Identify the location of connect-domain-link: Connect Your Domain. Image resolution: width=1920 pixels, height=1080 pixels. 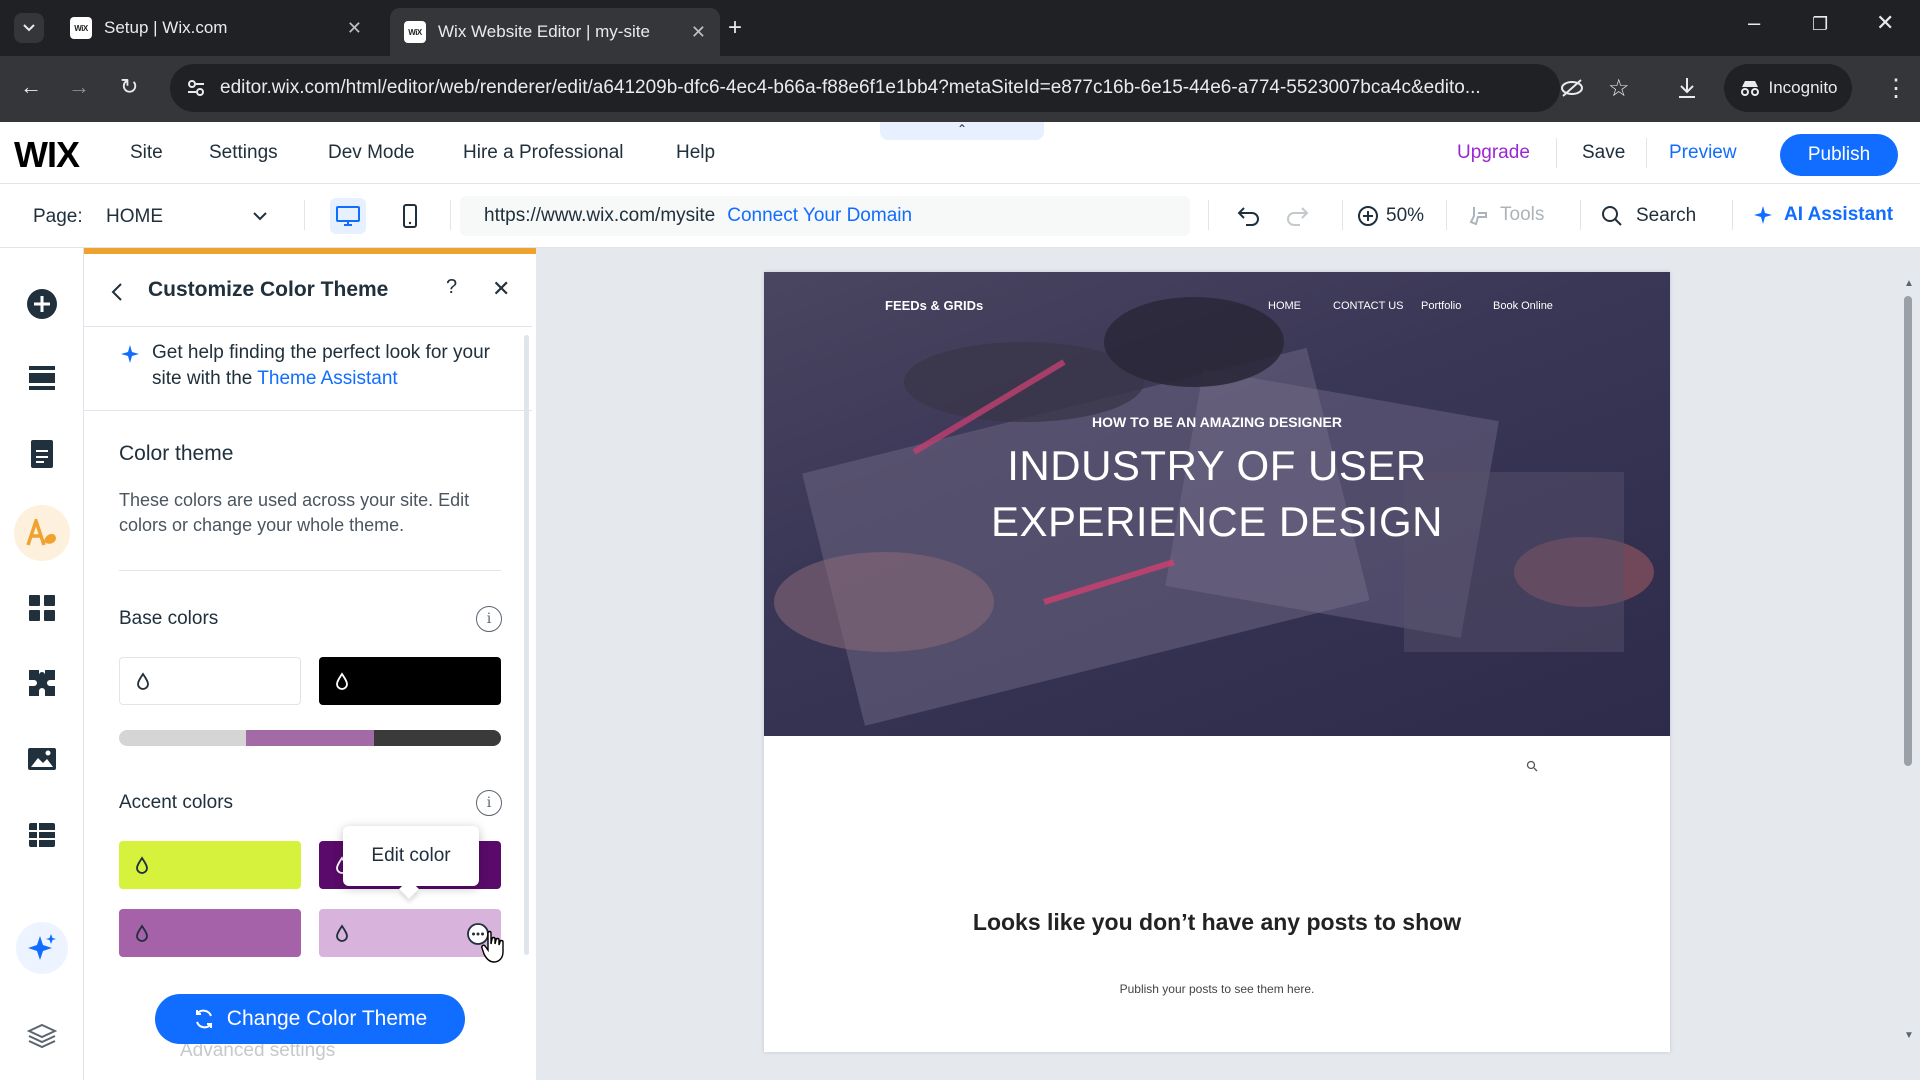
(819, 216).